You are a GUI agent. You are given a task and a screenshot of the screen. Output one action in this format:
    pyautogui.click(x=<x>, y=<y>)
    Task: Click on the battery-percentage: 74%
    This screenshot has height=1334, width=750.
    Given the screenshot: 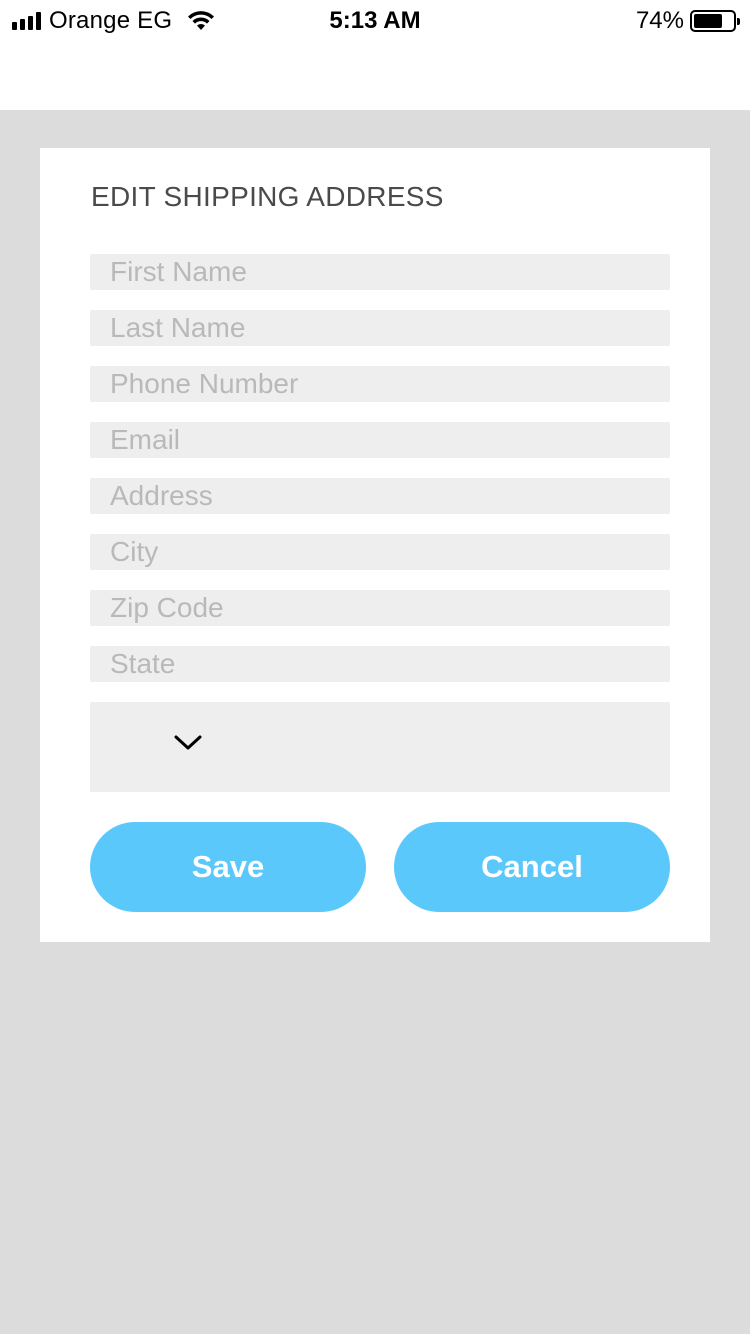 What is the action you would take?
    pyautogui.click(x=659, y=20)
    